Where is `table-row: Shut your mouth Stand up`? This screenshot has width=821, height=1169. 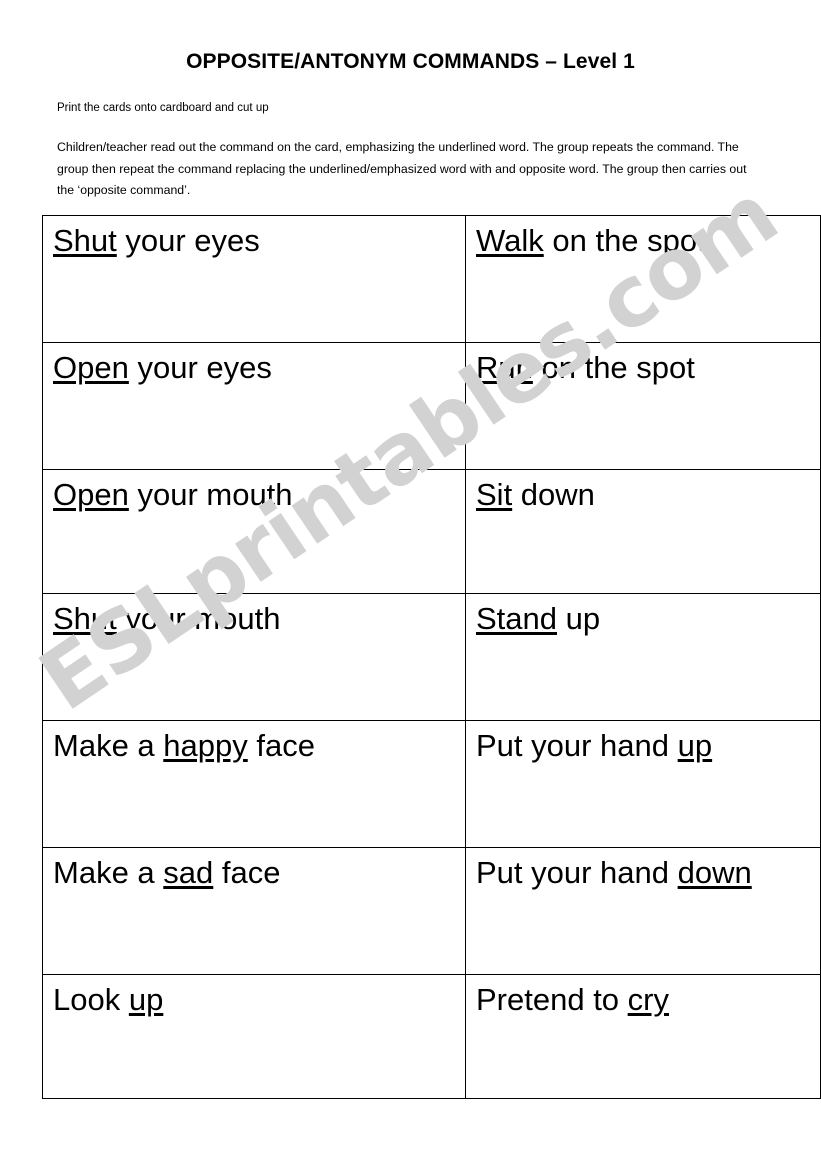
table-row: Shut your mouth Stand up is located at coordinates (431, 657).